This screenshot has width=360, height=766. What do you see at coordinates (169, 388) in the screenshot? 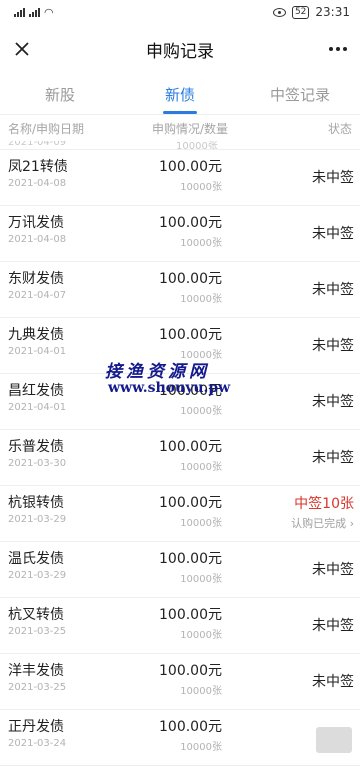
I see `watermark-url: www.shouyu.pw` at bounding box center [169, 388].